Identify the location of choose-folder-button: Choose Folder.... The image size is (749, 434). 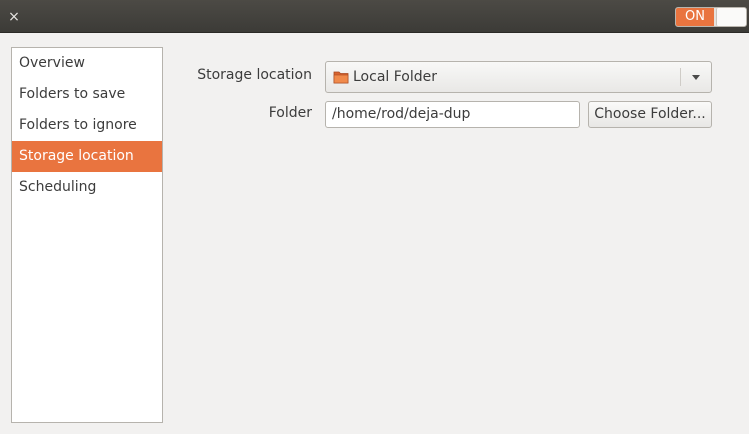
(650, 114).